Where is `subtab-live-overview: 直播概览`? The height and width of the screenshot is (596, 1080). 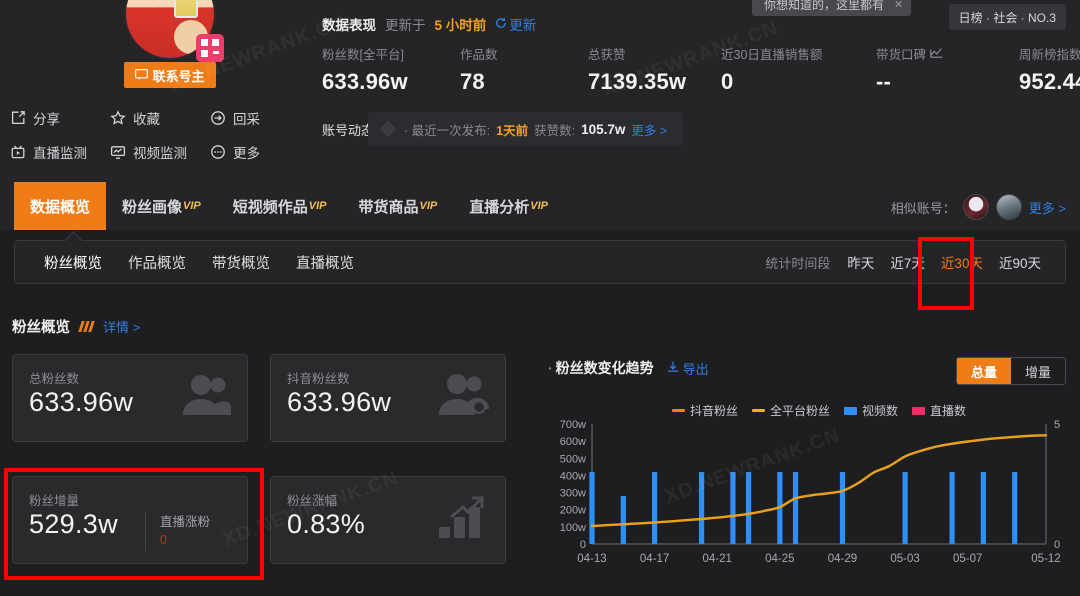 subtab-live-overview: 直播概览 is located at coordinates (325, 262).